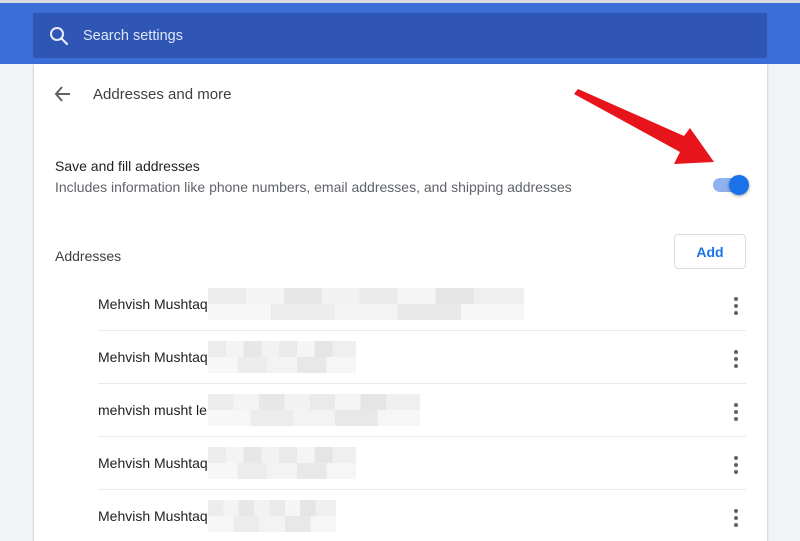  I want to click on top-bar: Search settings, so click(400, 32).